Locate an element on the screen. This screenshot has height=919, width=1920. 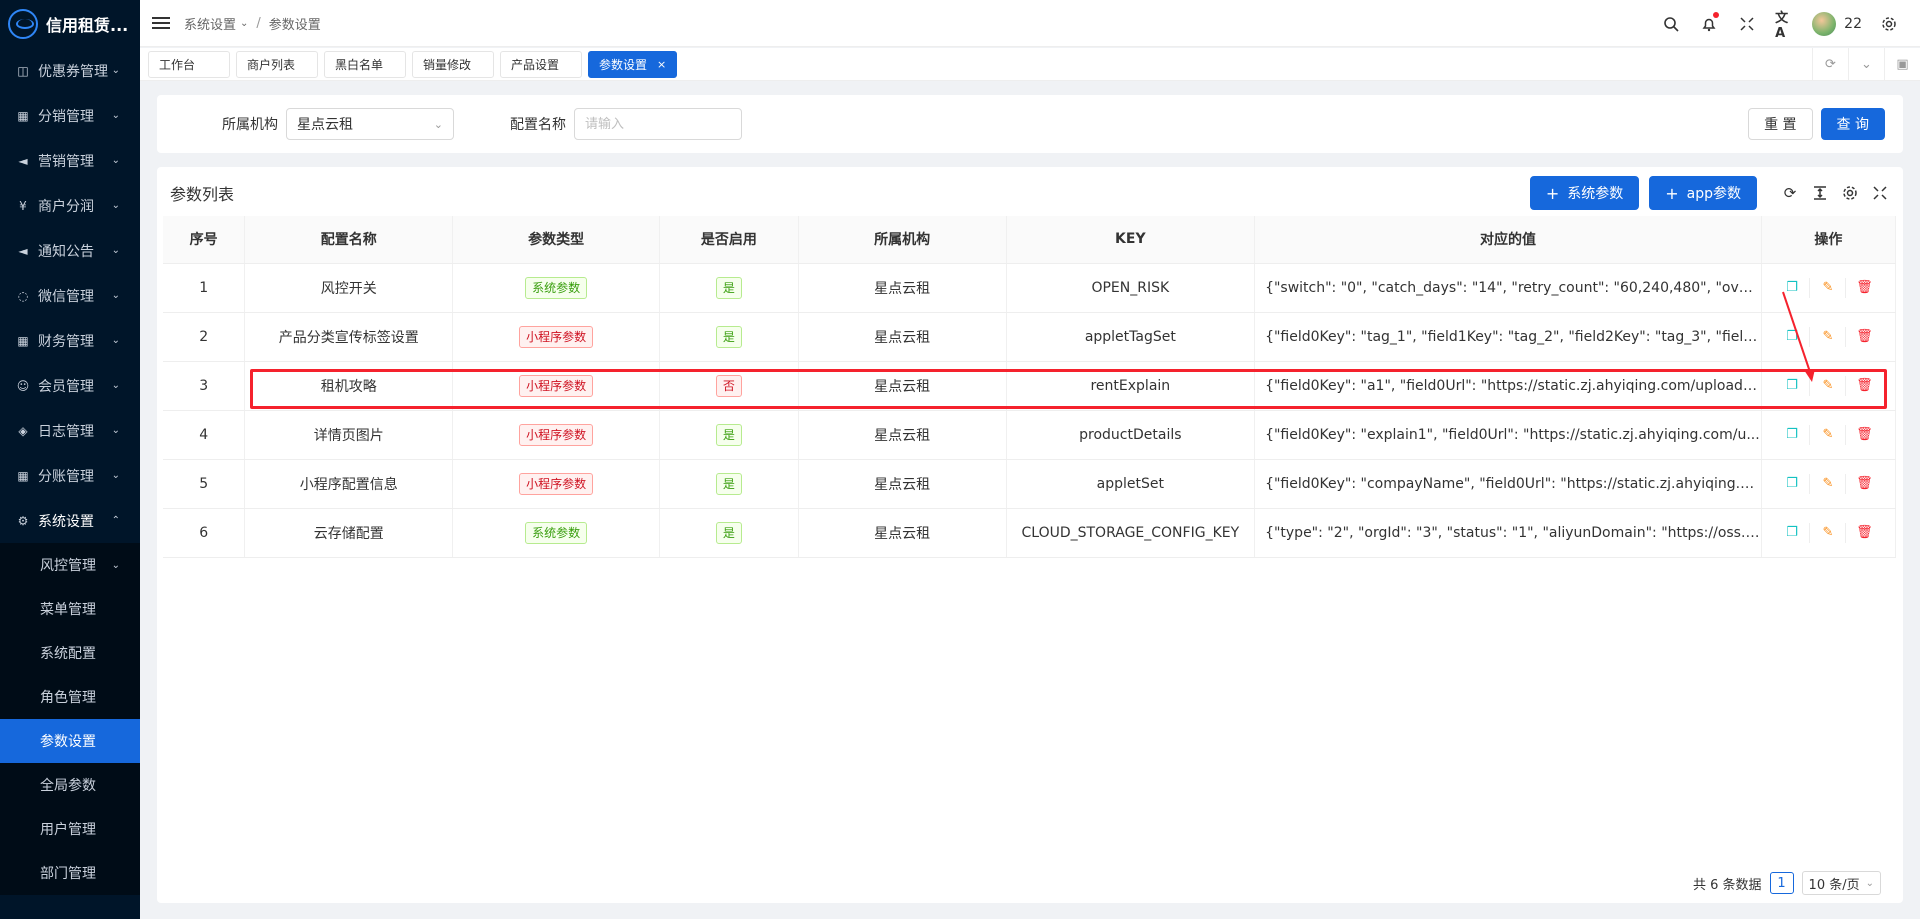
sidebar-item: ◄ 营销管理 ⌄ is located at coordinates (70, 160).